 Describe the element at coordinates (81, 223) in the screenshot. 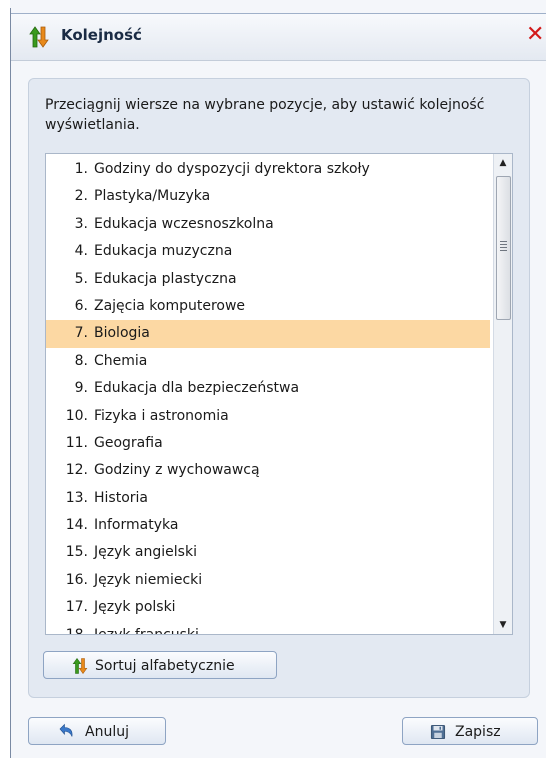

I see `list-item-number: 3.` at that location.